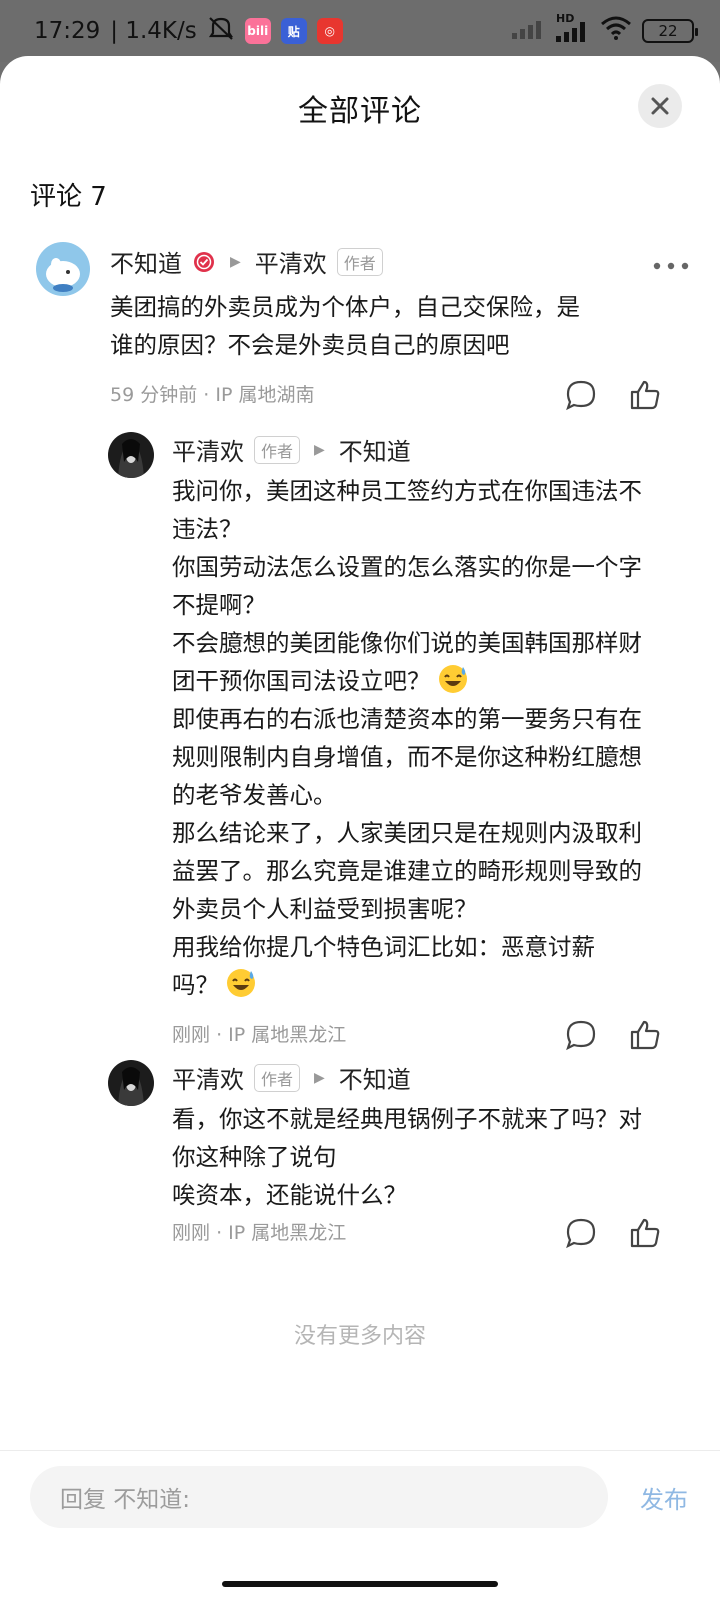  What do you see at coordinates (265, 395) in the screenshot?
I see `comment-location: IP 属地湖南` at bounding box center [265, 395].